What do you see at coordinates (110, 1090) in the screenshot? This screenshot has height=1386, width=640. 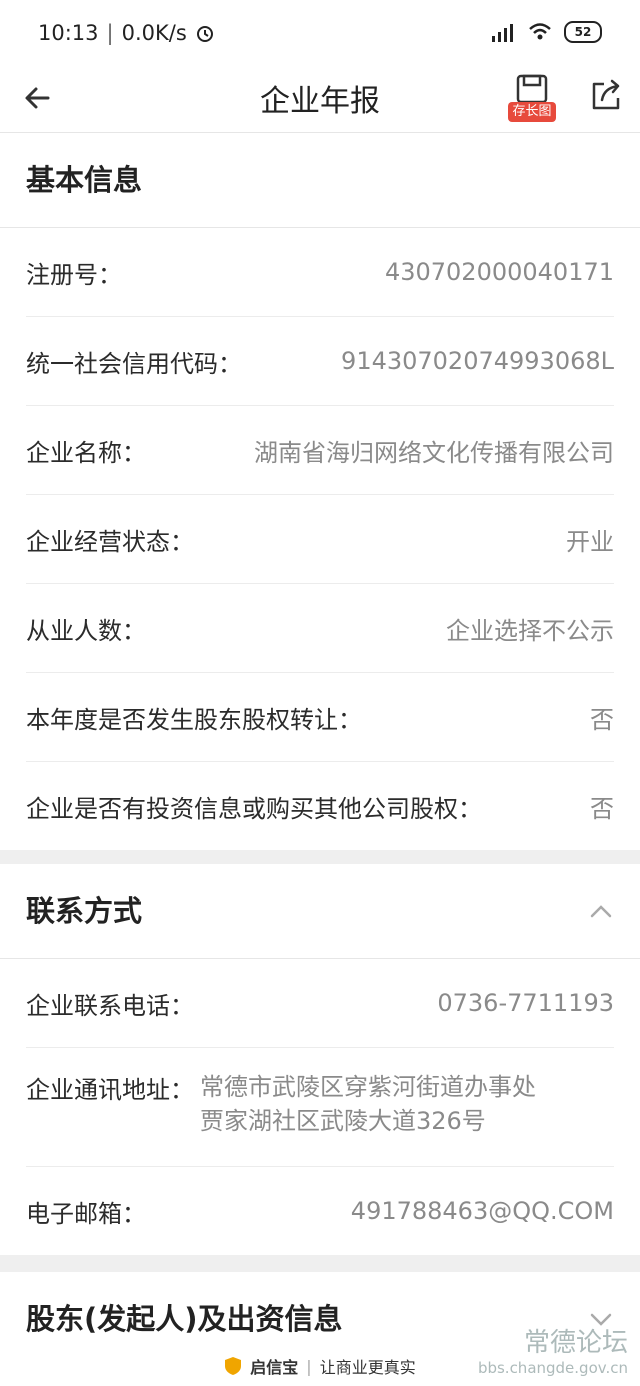 I see `label-address: 企业通讯地址：` at bounding box center [110, 1090].